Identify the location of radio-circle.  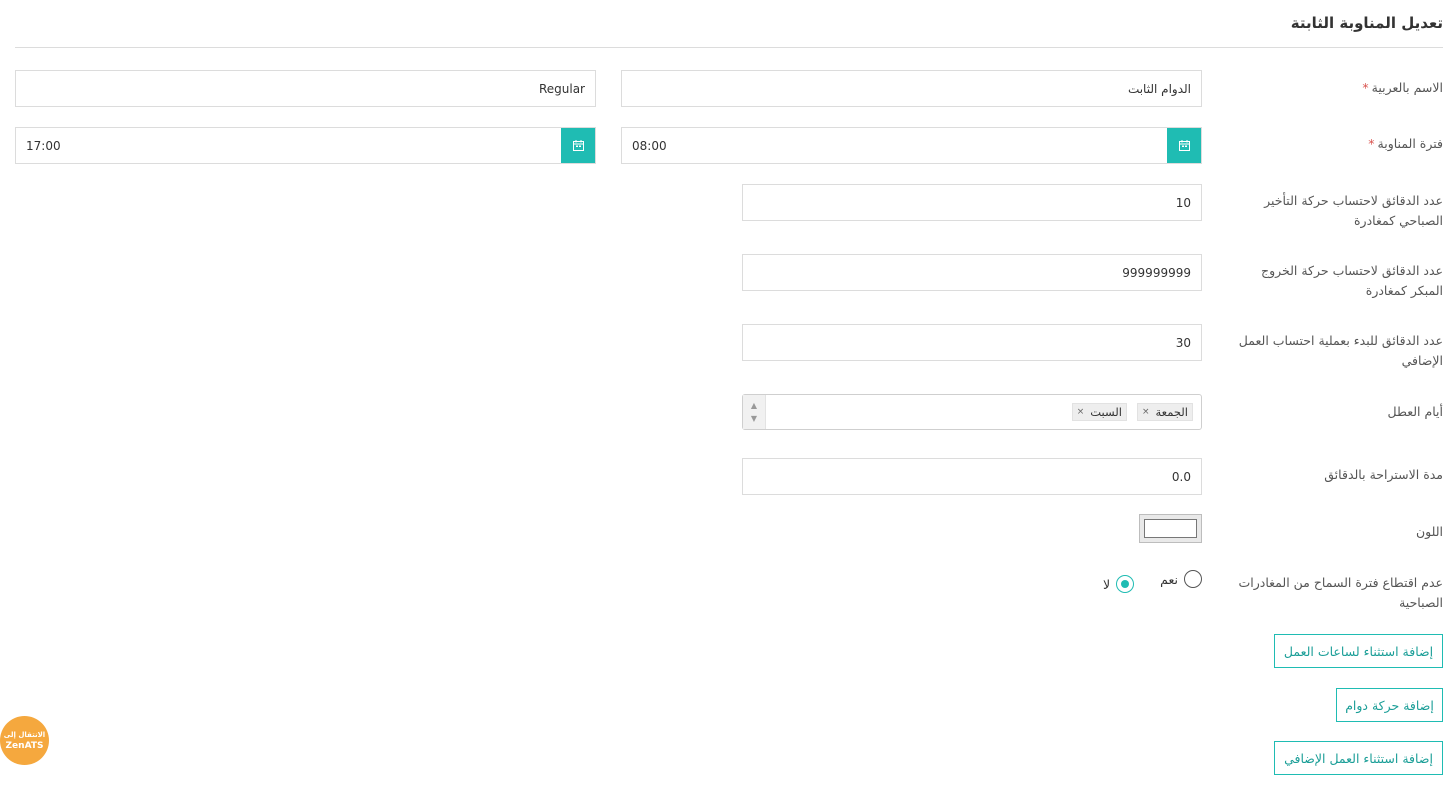
(1193, 579).